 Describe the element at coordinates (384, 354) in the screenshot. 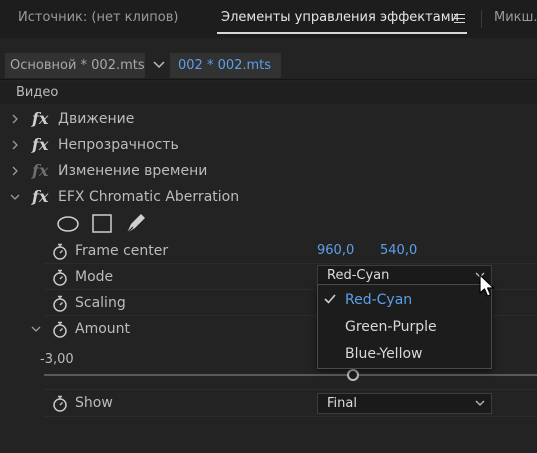

I see `dropdown-option-label: Blue-Yellow` at that location.